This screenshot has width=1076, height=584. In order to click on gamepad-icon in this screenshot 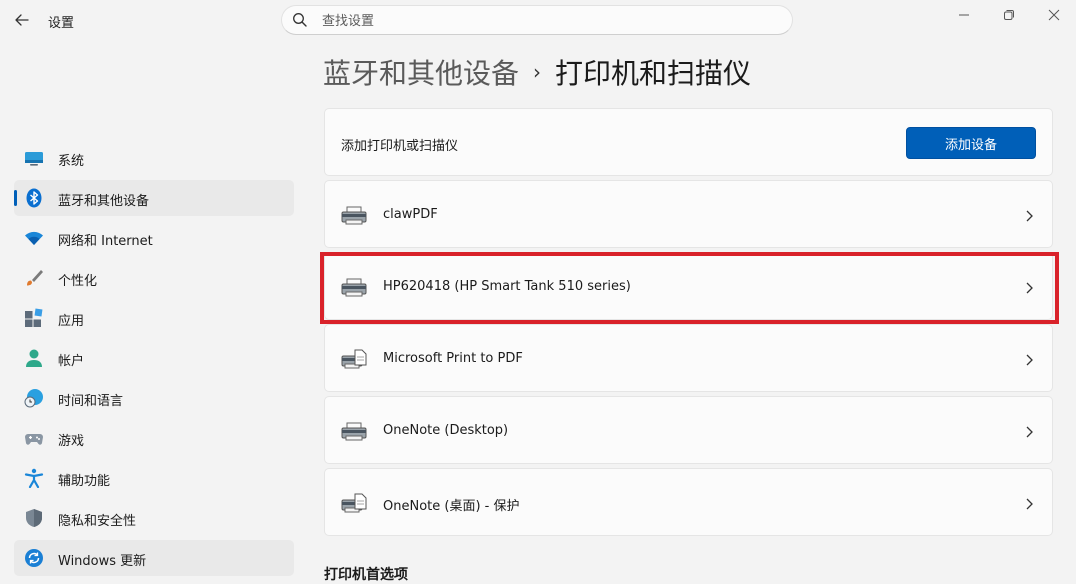, I will do `click(34, 439)`.